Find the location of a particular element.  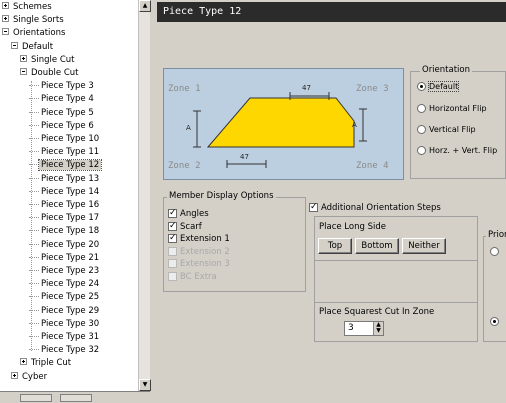

orientation-option-label: Horz. + Vert. Flip is located at coordinates (463, 150).